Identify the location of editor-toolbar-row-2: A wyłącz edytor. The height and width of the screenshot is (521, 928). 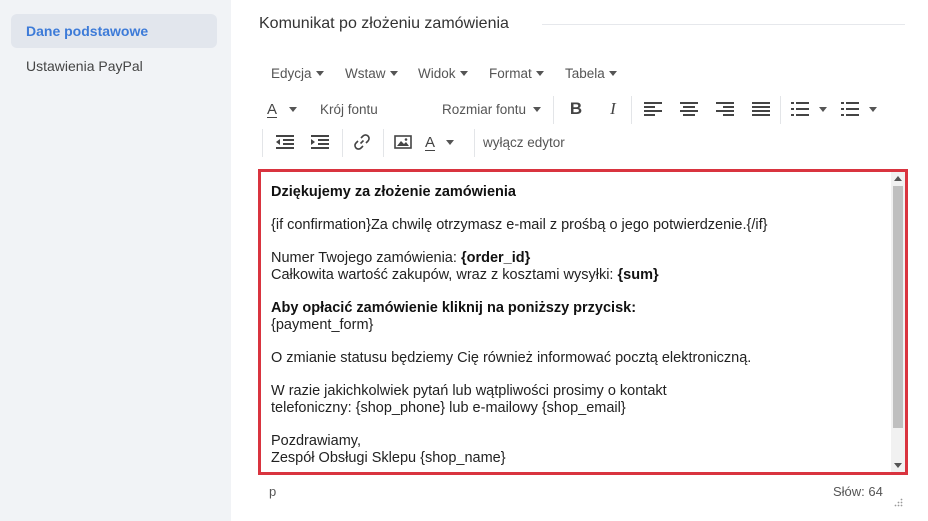
(579, 143).